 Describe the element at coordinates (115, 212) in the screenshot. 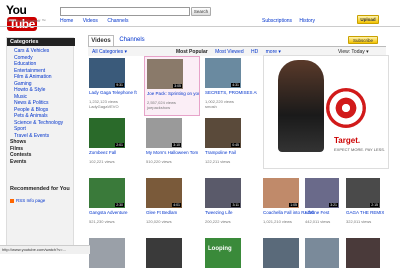

I see `video-title: Gangsta Adventure` at that location.